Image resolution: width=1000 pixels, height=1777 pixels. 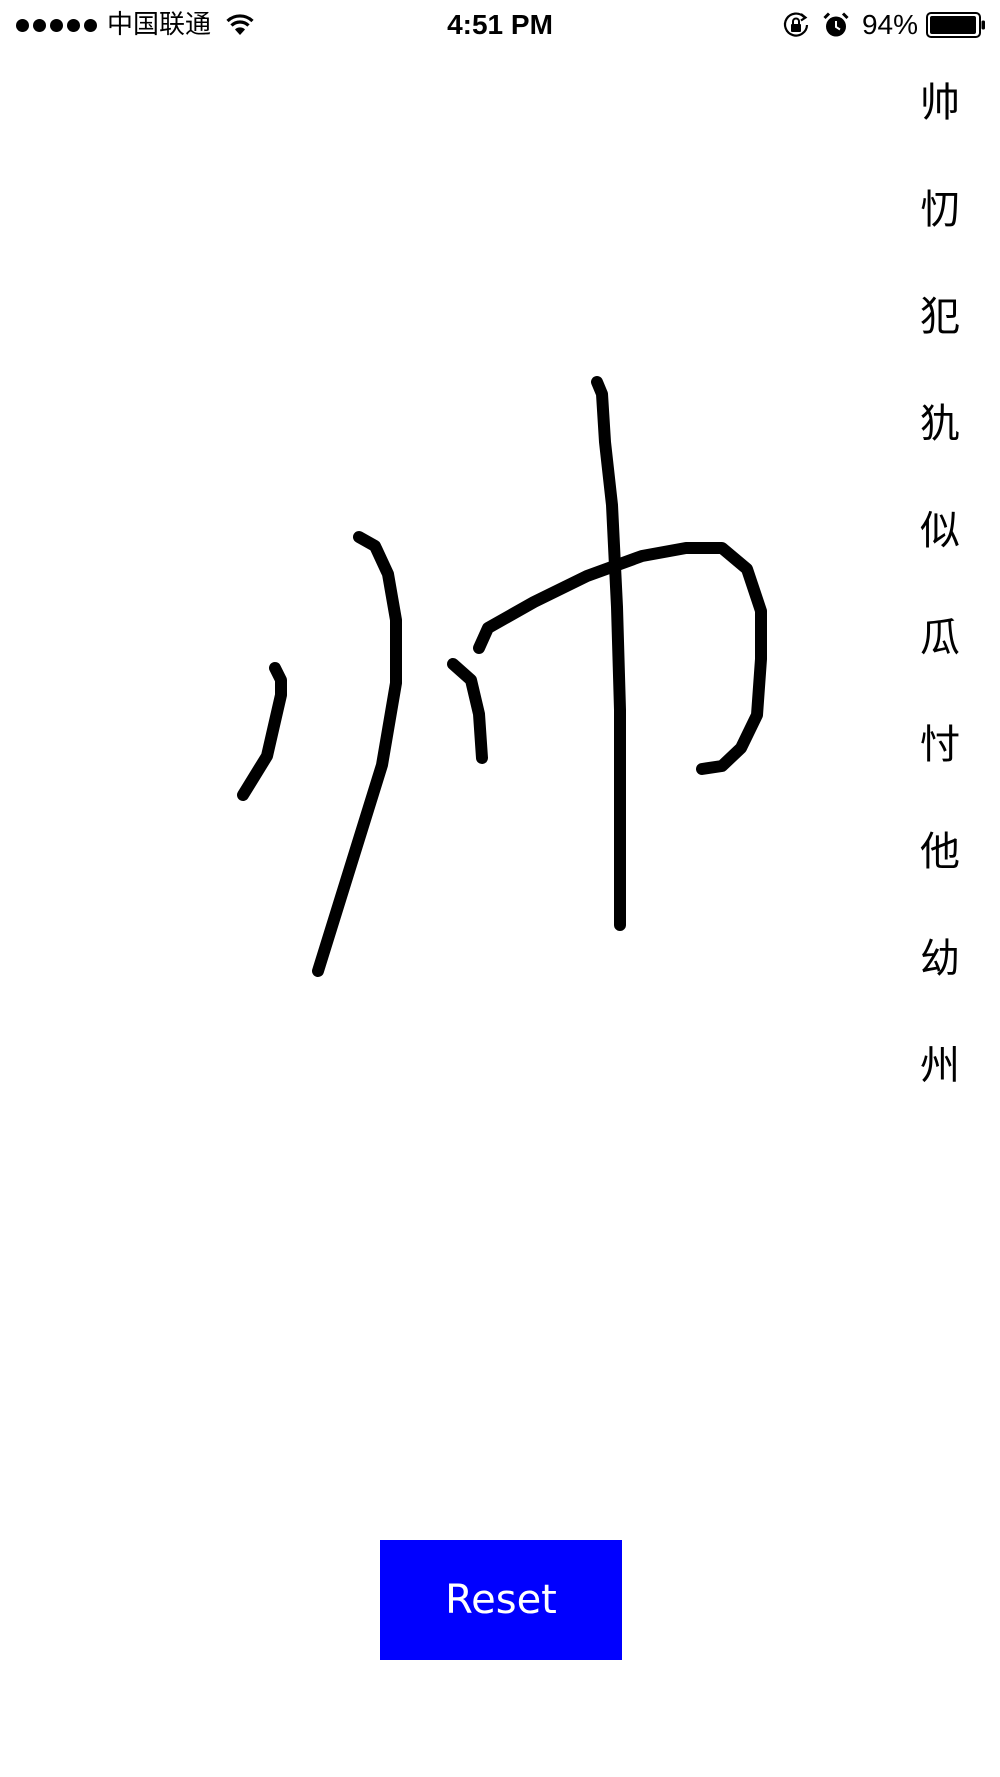 I want to click on status-right: 94%, so click(x=884, y=25).